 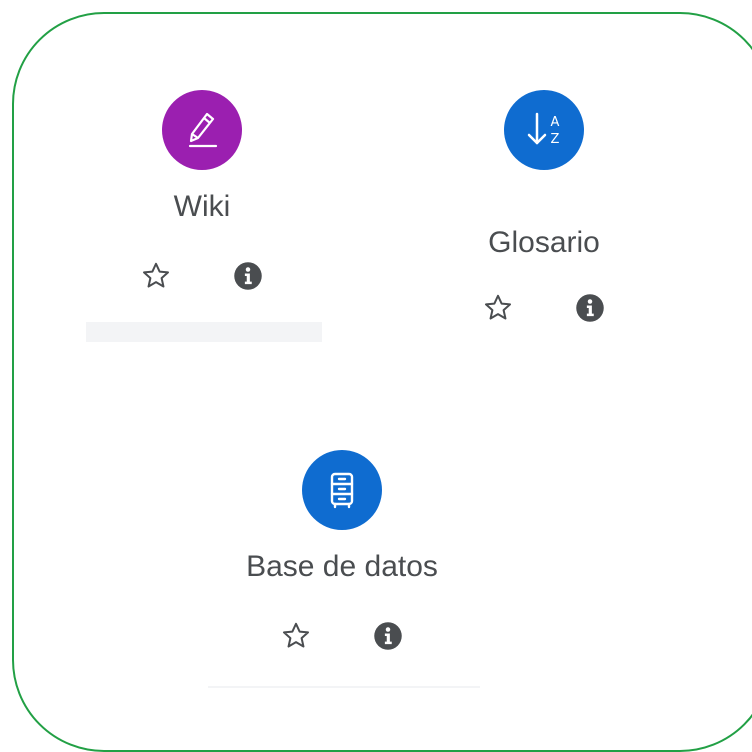 I want to click on activity-glossary: A Z Glosario, so click(x=544, y=208).